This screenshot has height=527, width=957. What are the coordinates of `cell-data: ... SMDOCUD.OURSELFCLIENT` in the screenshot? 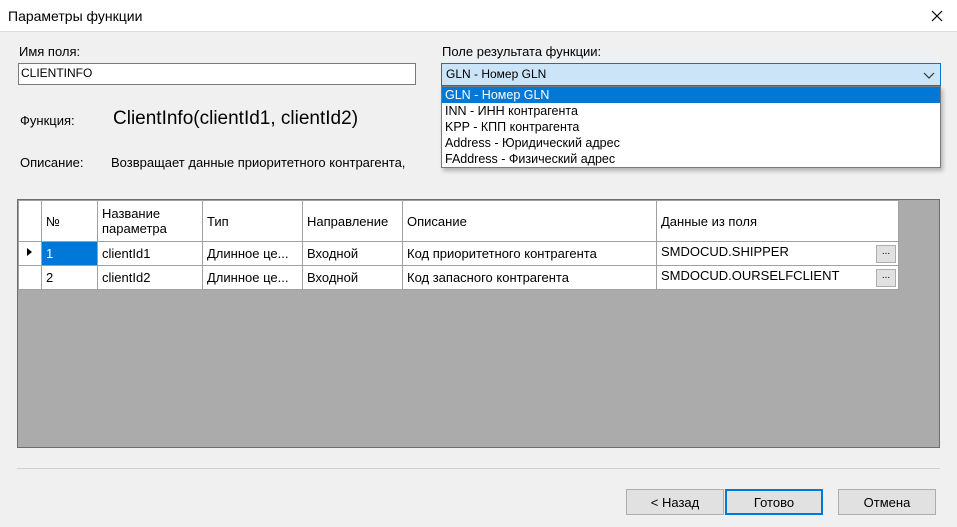 It's located at (777, 277).